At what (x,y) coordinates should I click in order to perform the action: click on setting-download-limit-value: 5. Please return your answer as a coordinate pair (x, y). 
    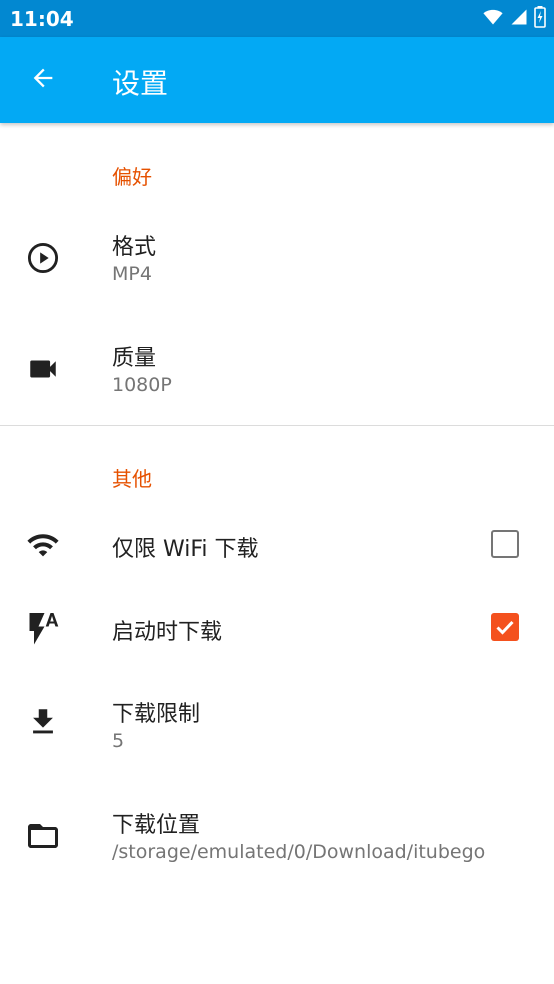
    Looking at the image, I should click on (118, 741).